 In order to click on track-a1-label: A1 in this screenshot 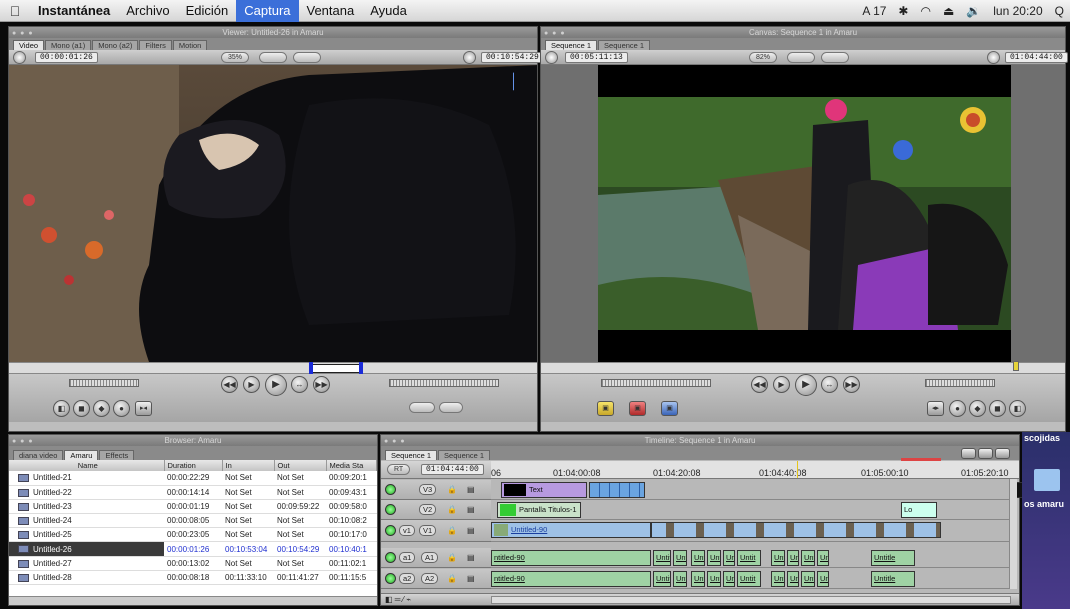, I will do `click(430, 557)`.